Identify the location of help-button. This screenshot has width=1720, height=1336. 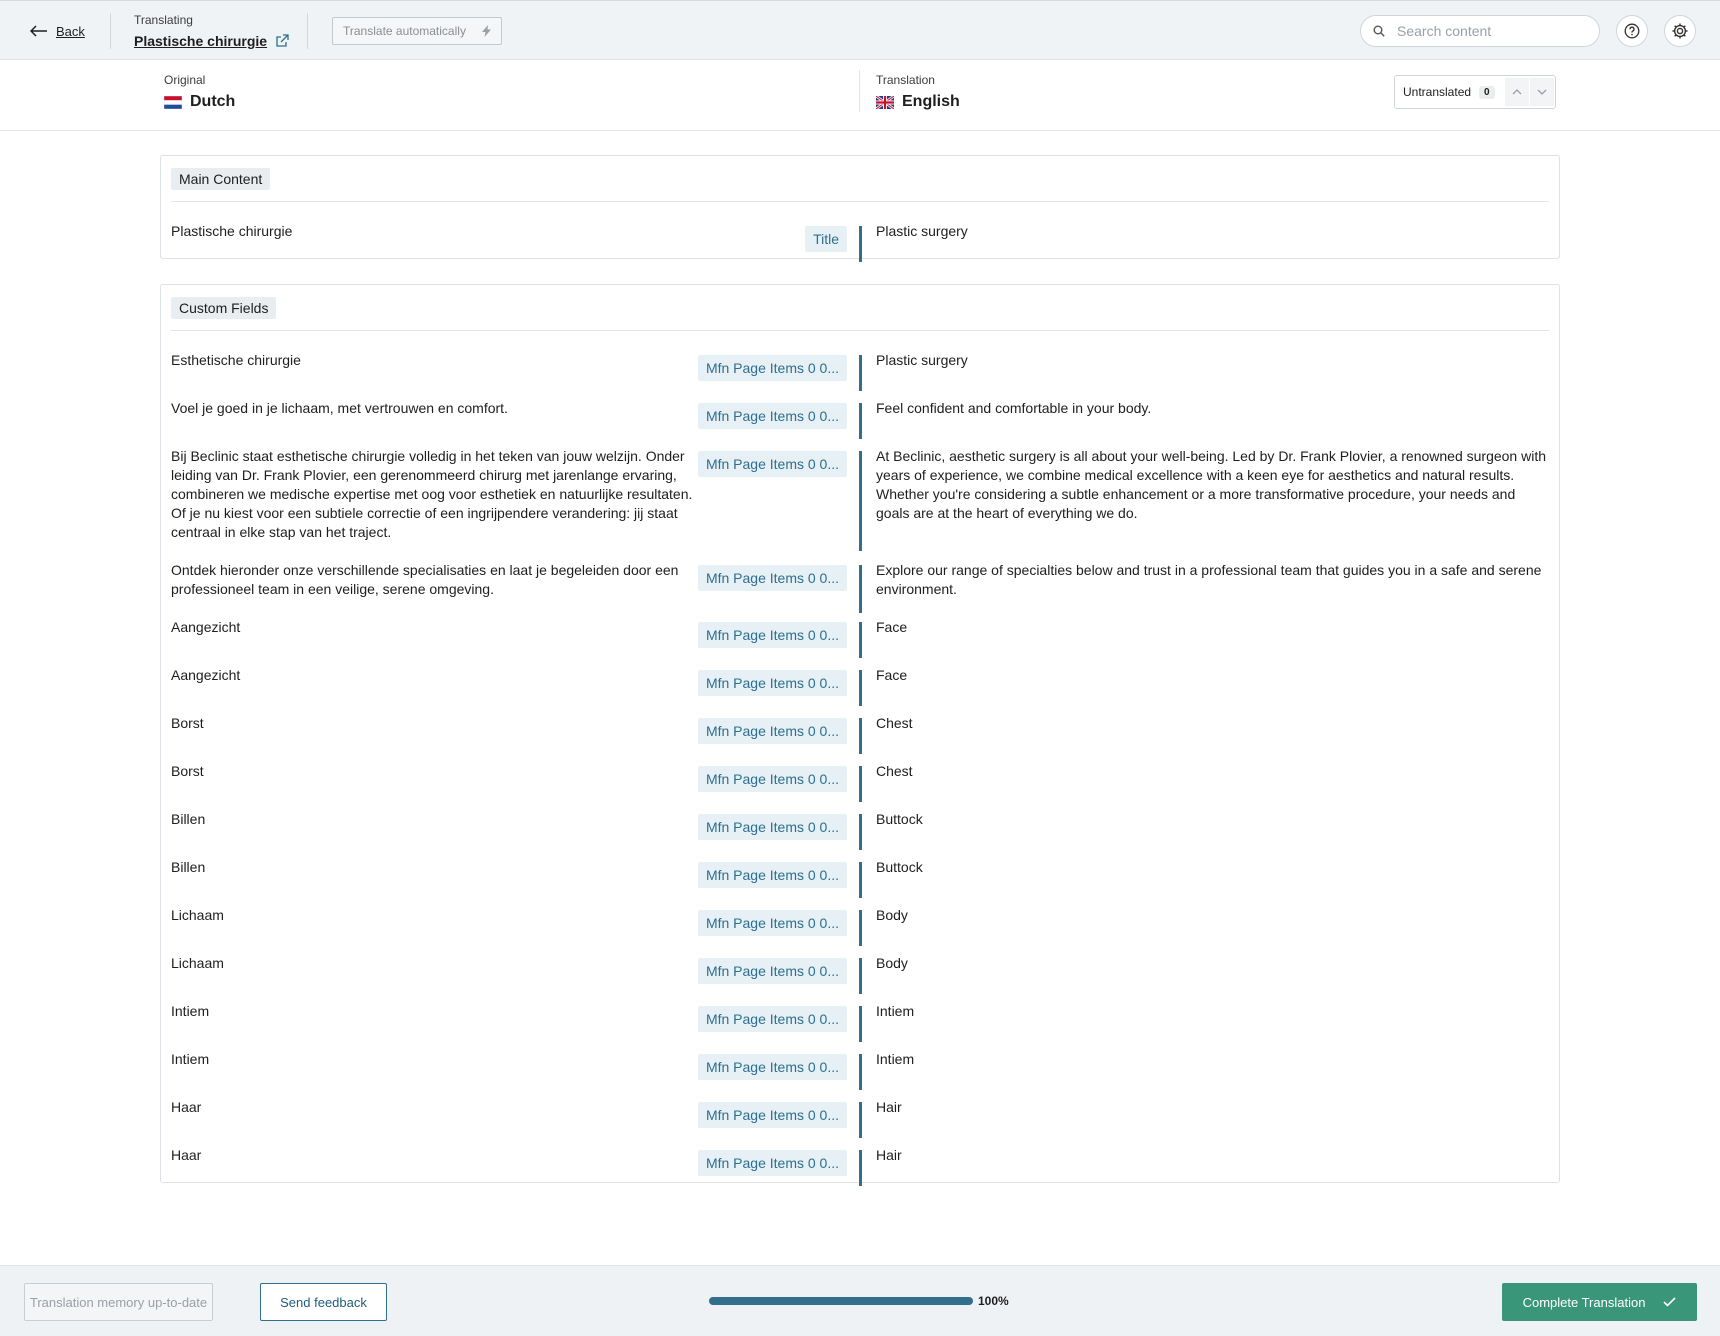
(1632, 31).